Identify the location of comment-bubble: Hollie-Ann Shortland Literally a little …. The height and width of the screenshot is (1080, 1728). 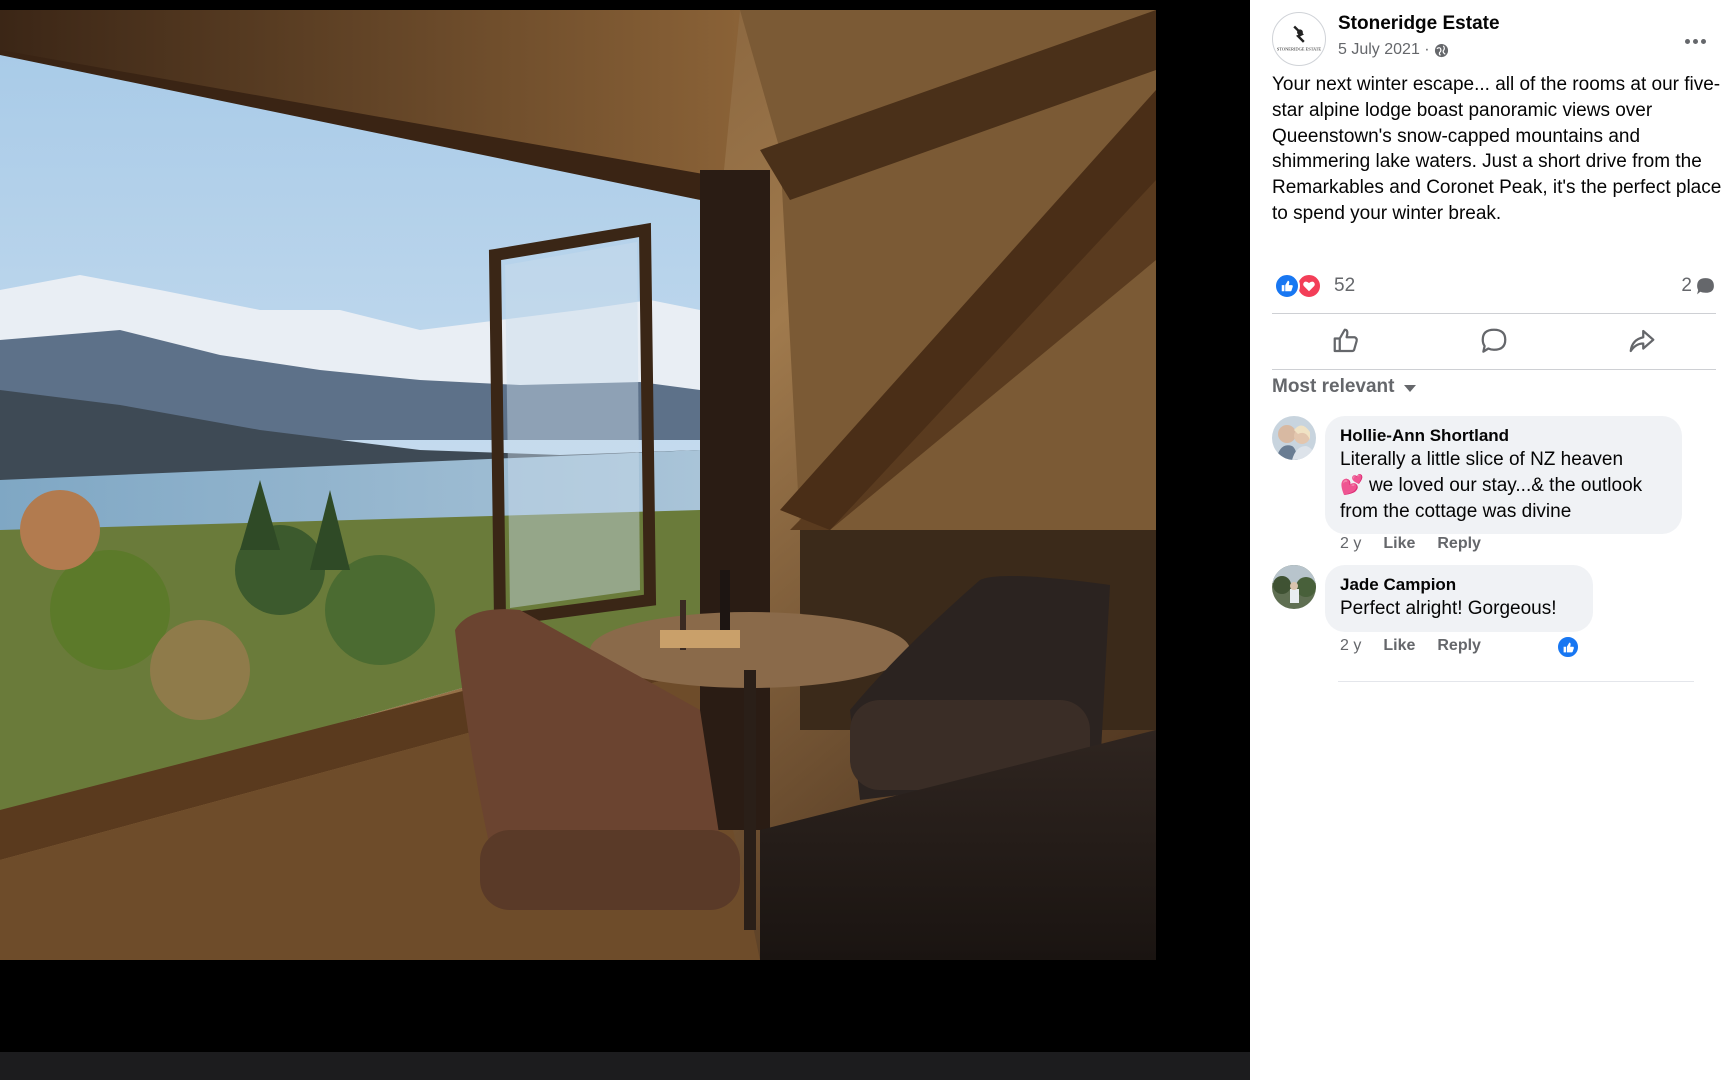
(1503, 475).